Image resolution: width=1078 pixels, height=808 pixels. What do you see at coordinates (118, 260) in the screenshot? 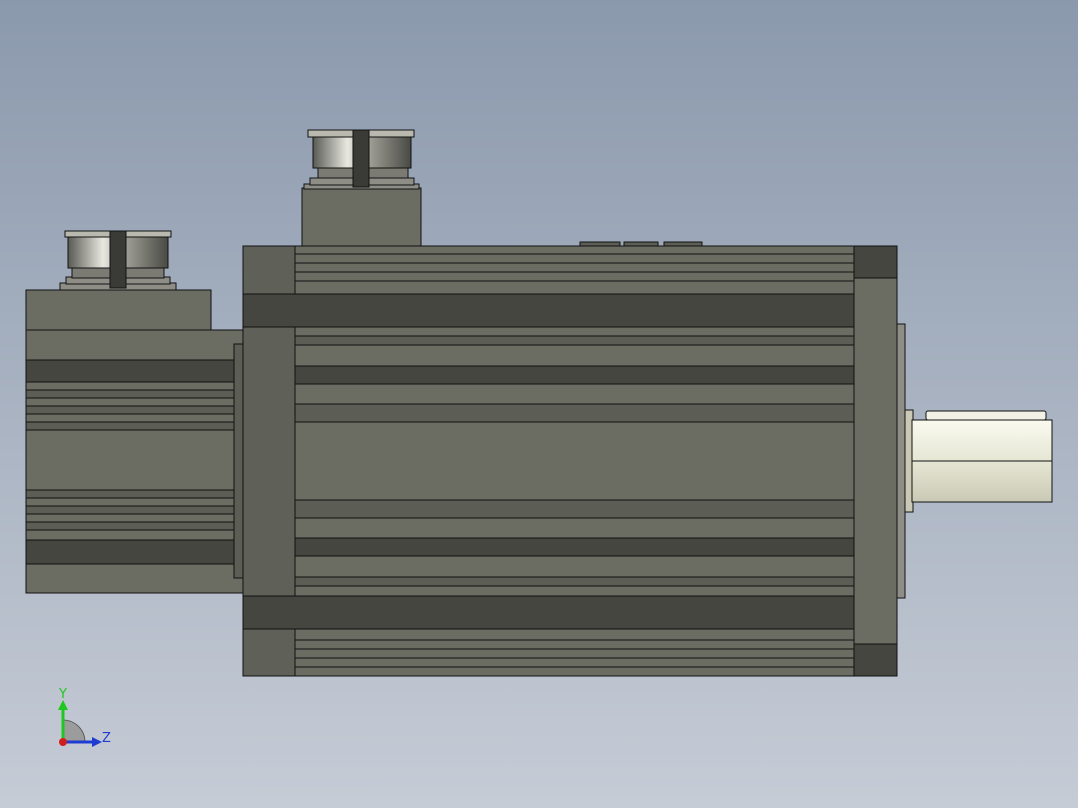
I see `encoder-connector` at bounding box center [118, 260].